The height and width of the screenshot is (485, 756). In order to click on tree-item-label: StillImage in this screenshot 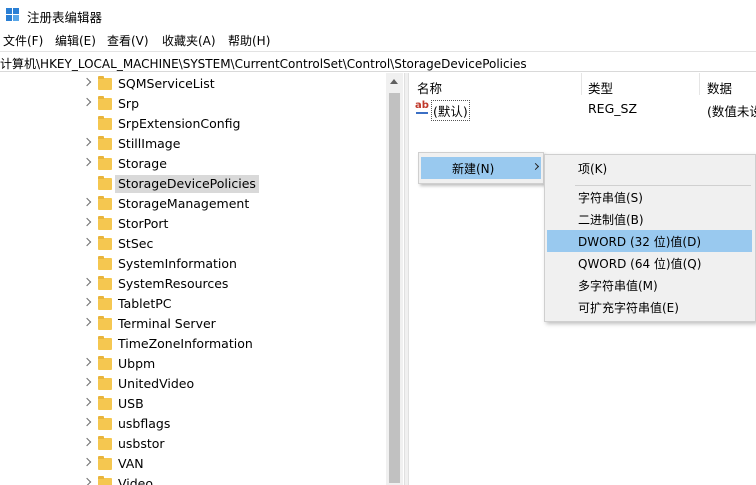, I will do `click(149, 144)`.